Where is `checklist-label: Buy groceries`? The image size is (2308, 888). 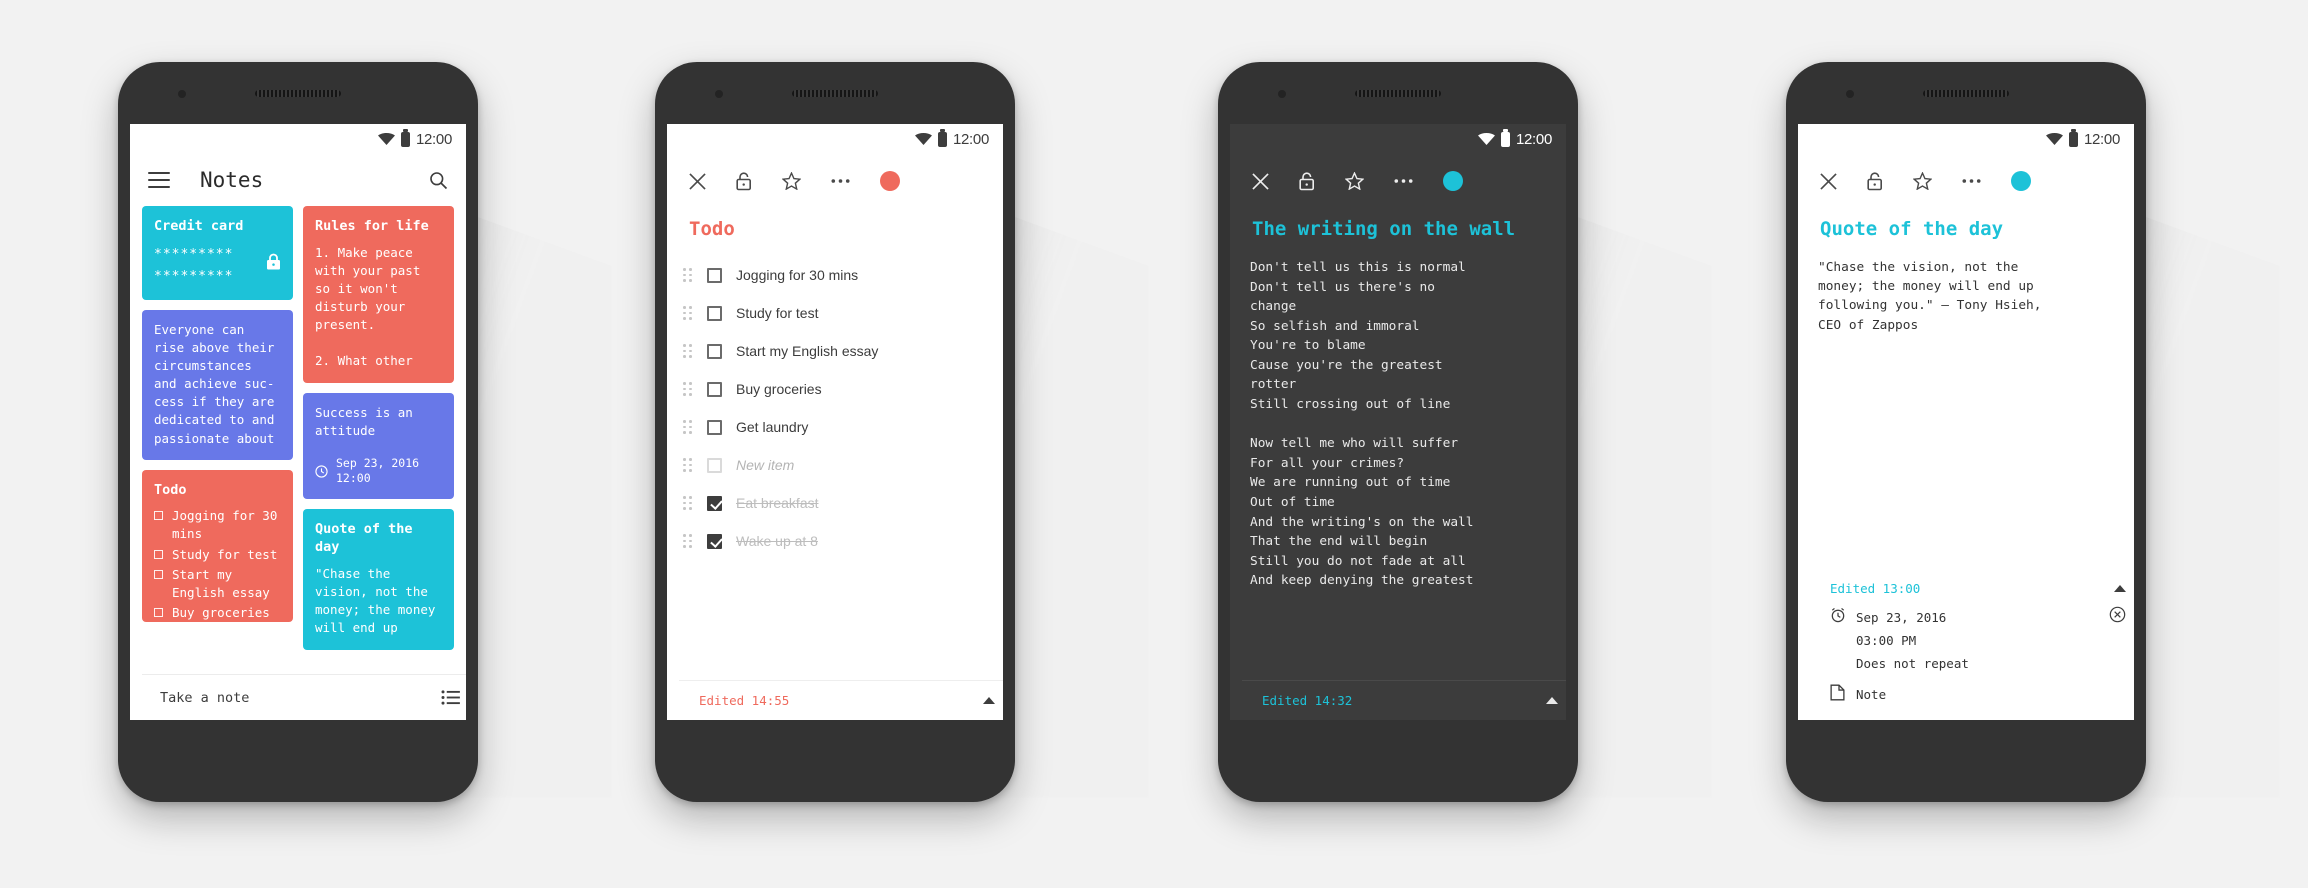
checklist-label: Buy groceries is located at coordinates (779, 389).